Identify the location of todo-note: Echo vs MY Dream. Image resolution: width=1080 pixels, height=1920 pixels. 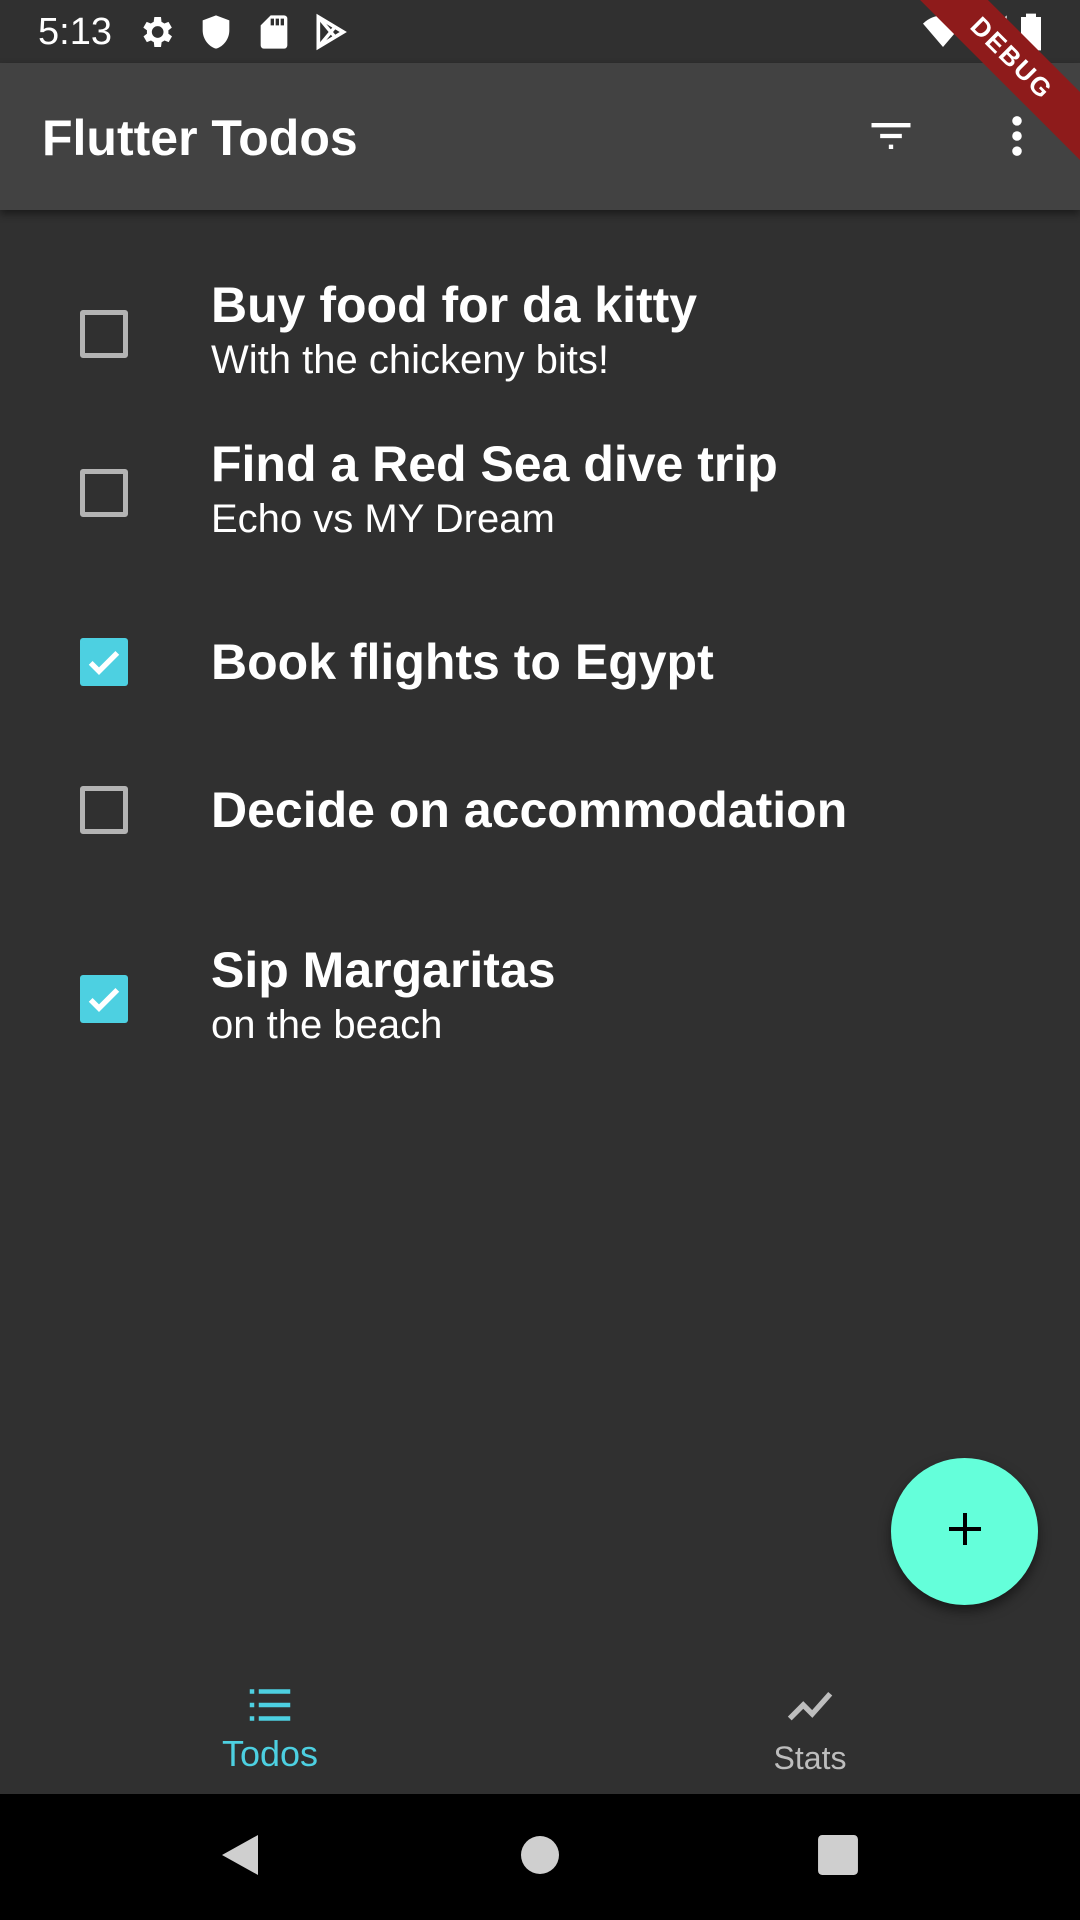
(383, 519).